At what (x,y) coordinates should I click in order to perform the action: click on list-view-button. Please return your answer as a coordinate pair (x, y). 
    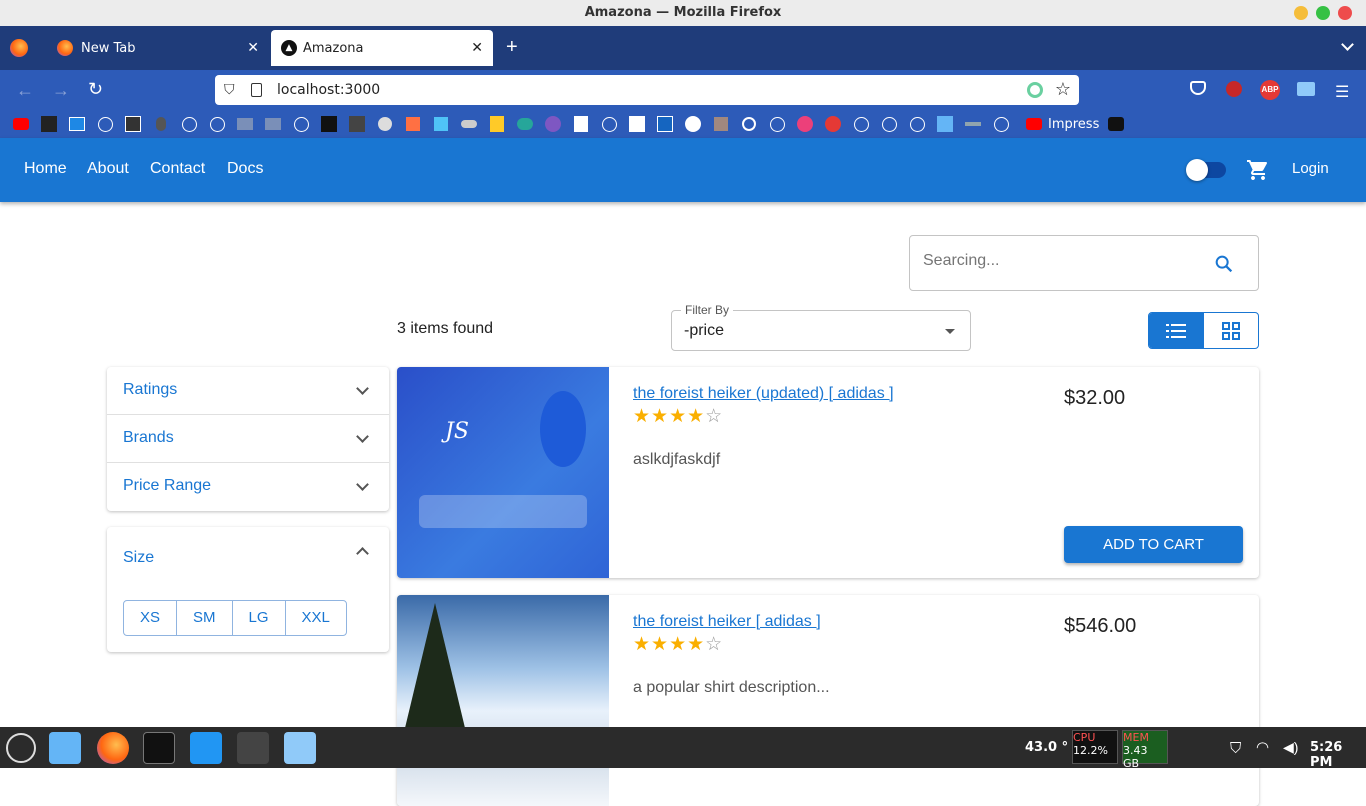
    Looking at the image, I should click on (1176, 330).